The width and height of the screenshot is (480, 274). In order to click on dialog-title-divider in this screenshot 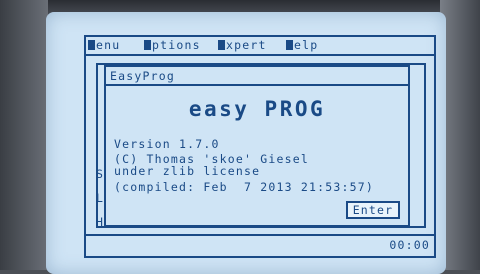, I will do `click(257, 85)`.